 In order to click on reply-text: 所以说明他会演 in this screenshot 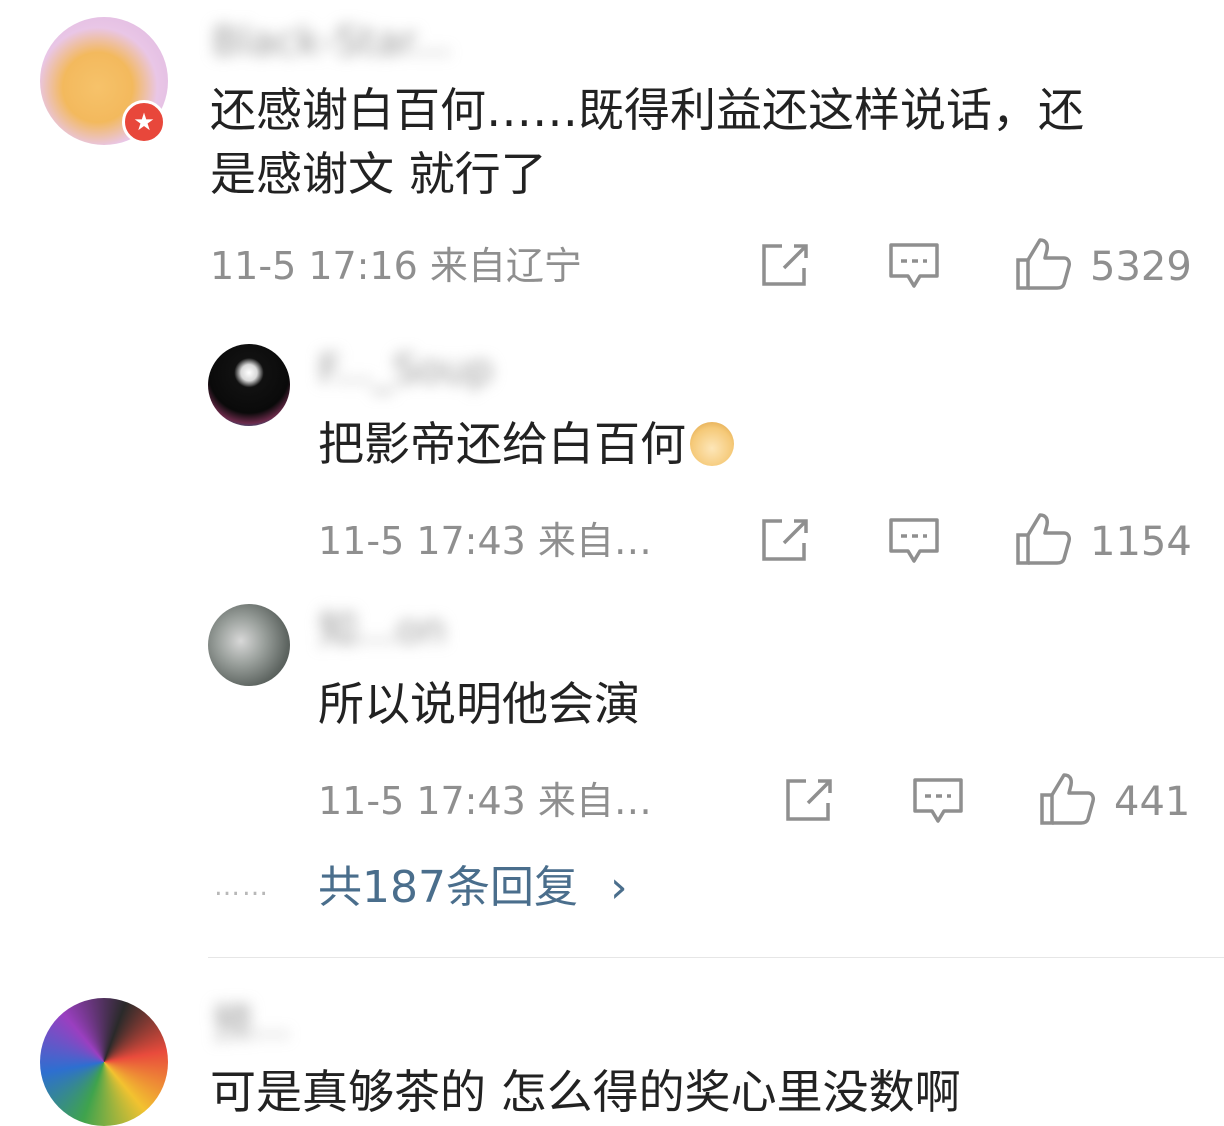, I will do `click(479, 704)`.